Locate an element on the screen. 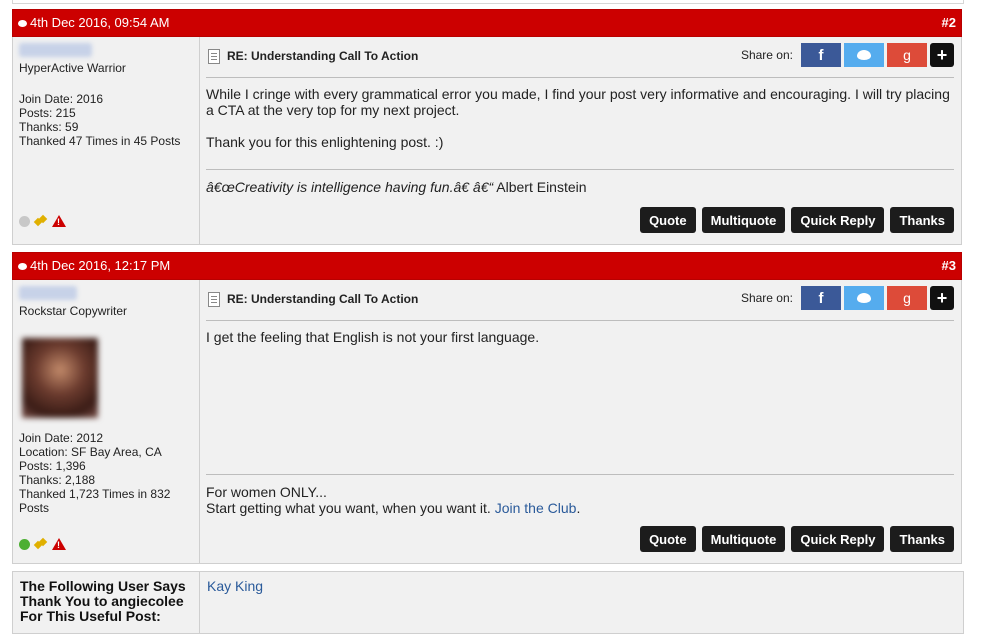 Image resolution: width=981 pixels, height=639 pixels. thanks-count: Thanks: 2,188 is located at coordinates (57, 480).